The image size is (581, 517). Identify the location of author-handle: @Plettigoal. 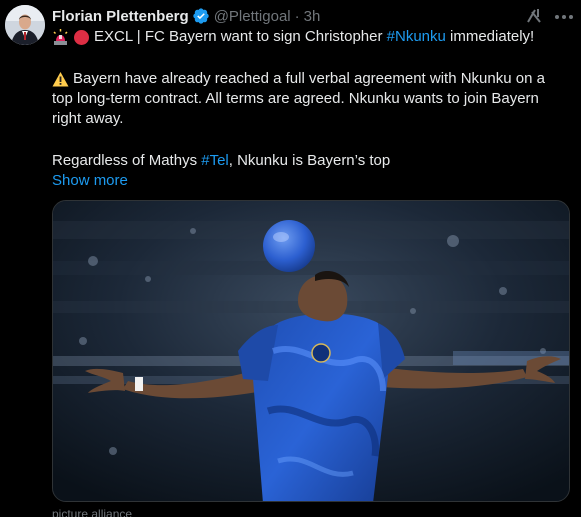
(252, 16).